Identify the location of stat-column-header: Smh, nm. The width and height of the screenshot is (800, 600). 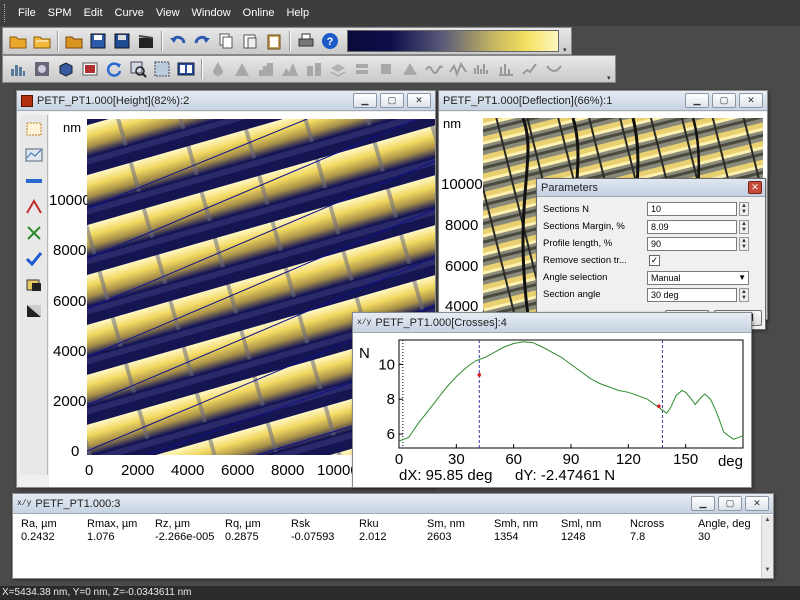
(516, 524).